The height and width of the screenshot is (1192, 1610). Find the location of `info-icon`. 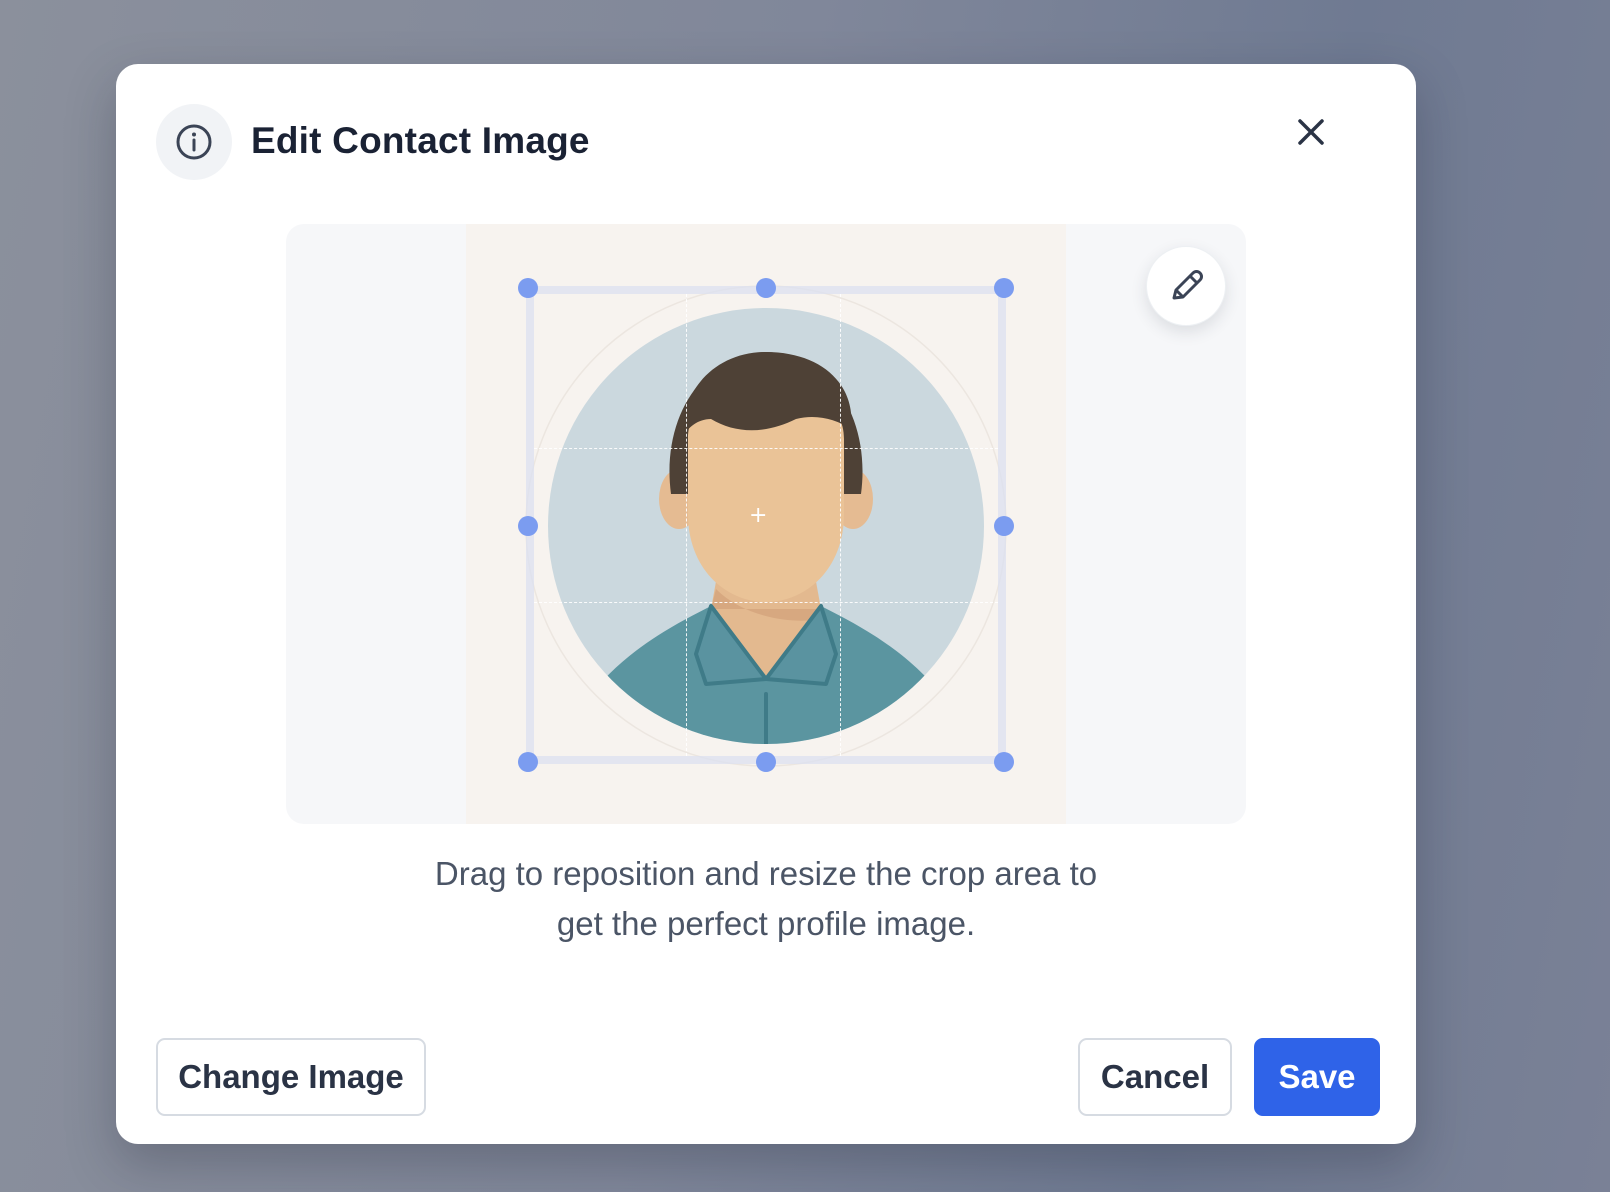

info-icon is located at coordinates (194, 142).